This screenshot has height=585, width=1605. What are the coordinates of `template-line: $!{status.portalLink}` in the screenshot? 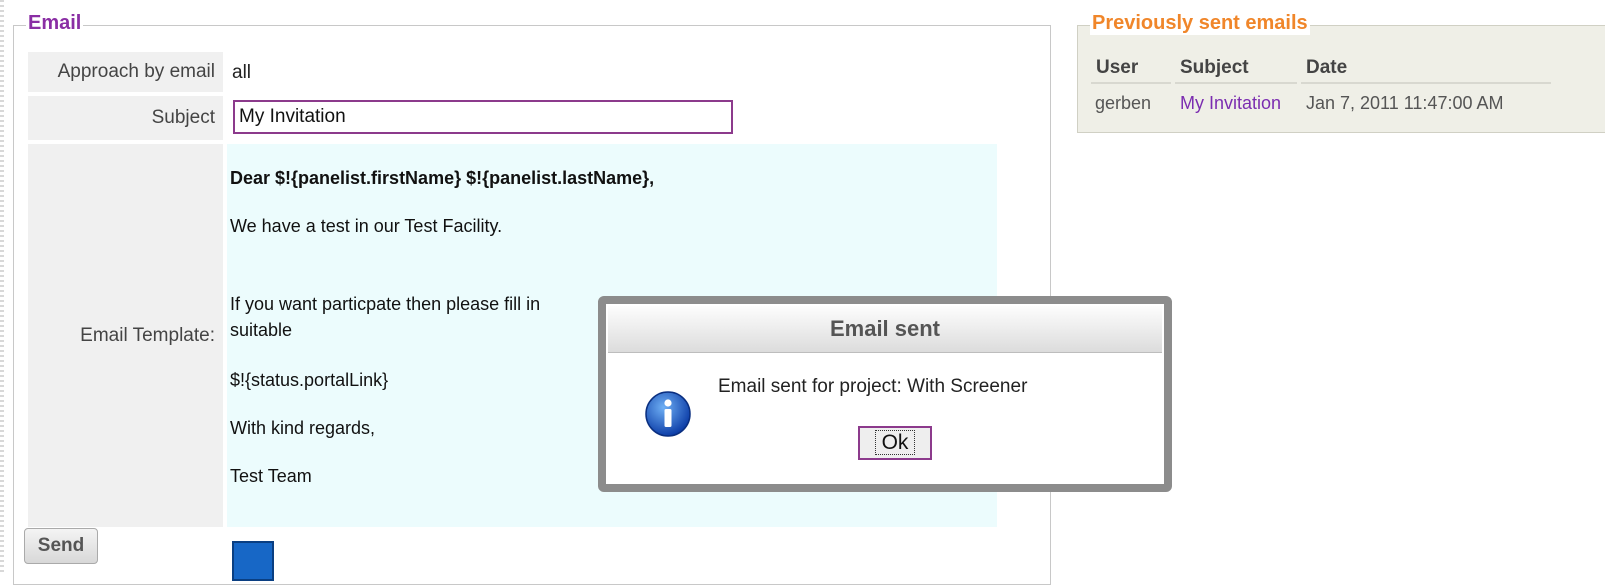 It's located at (309, 380).